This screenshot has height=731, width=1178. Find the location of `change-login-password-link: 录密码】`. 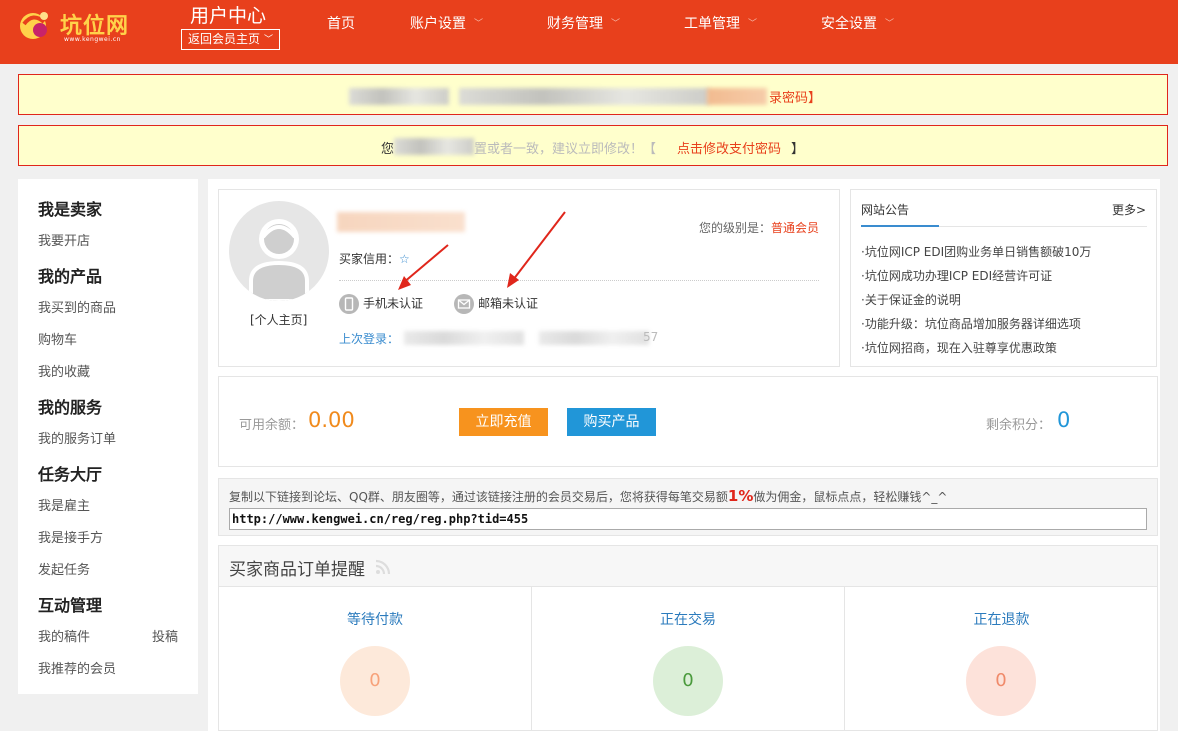

change-login-password-link: 录密码】 is located at coordinates (795, 98).